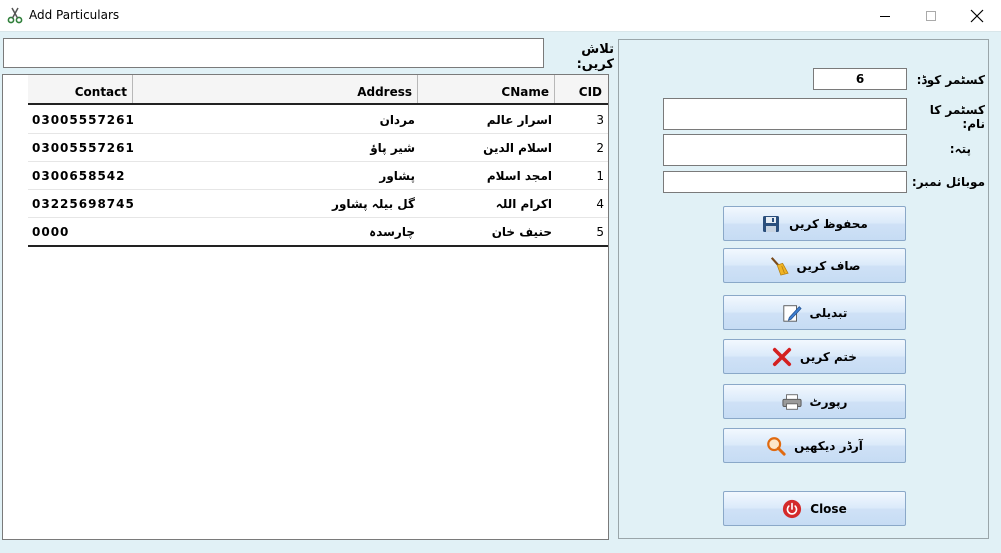 The width and height of the screenshot is (1001, 553). What do you see at coordinates (785, 150) in the screenshot?
I see `address-field` at bounding box center [785, 150].